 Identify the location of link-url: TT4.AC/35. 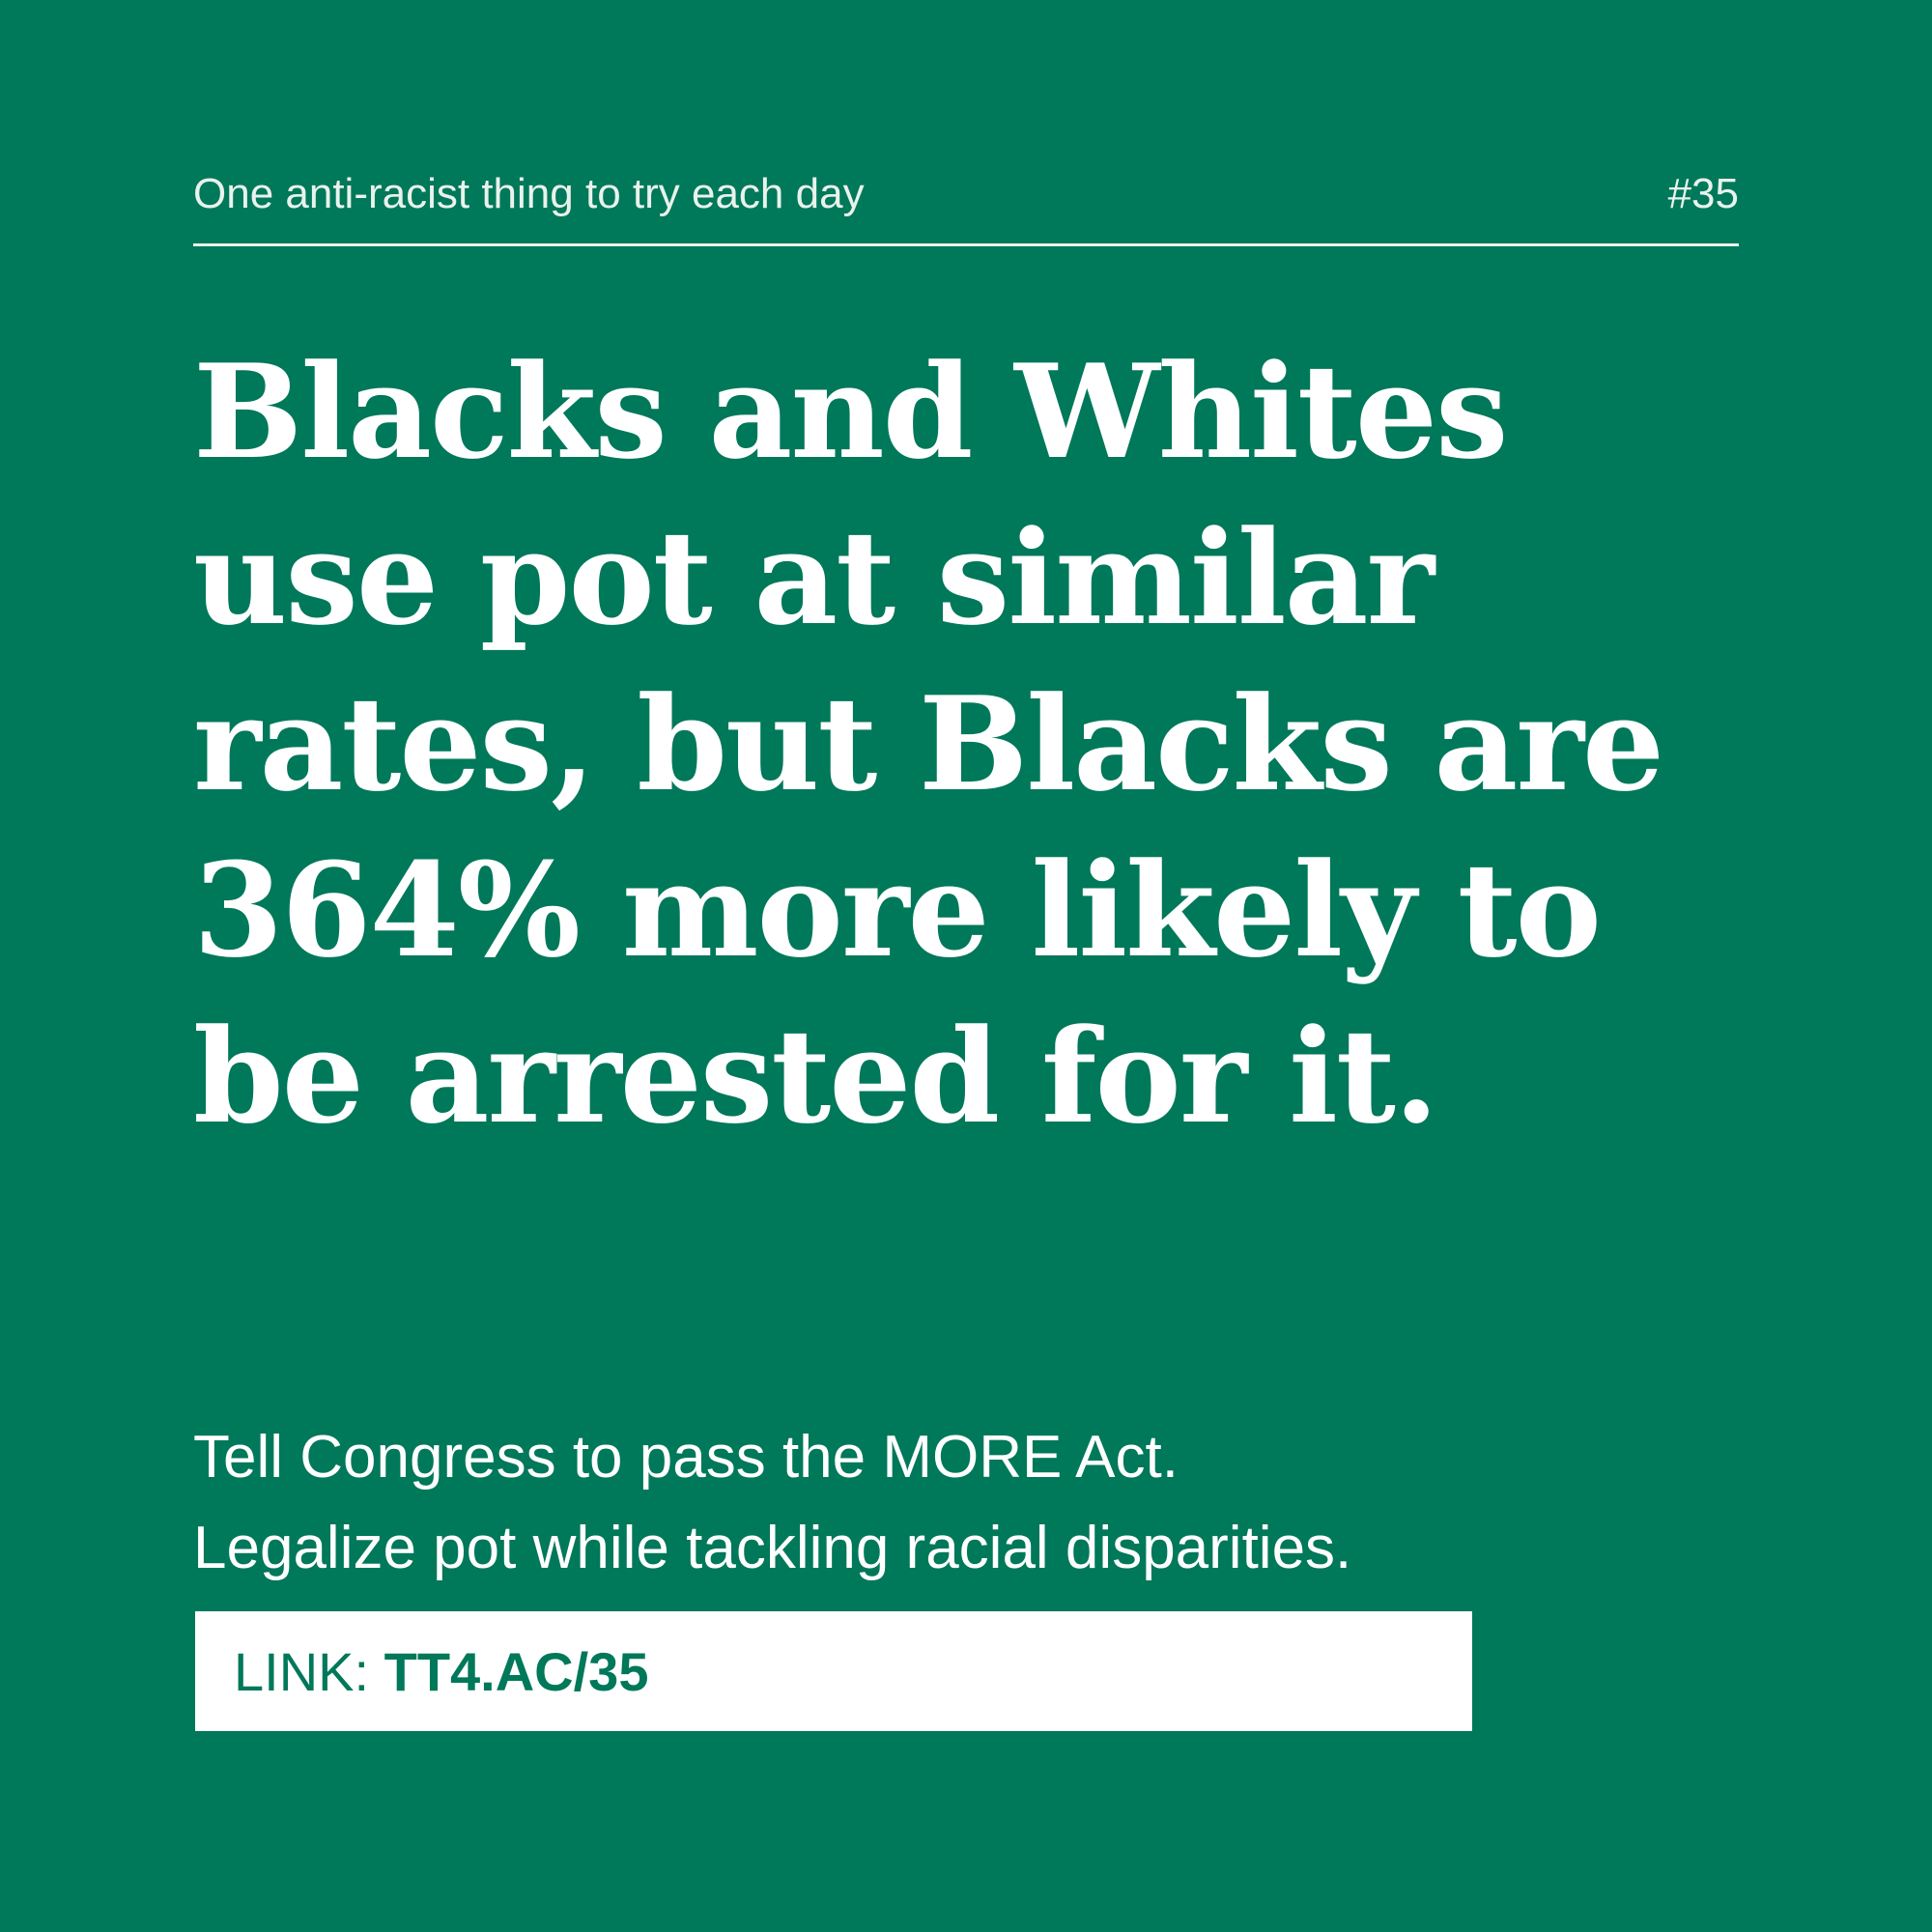
(516, 1671).